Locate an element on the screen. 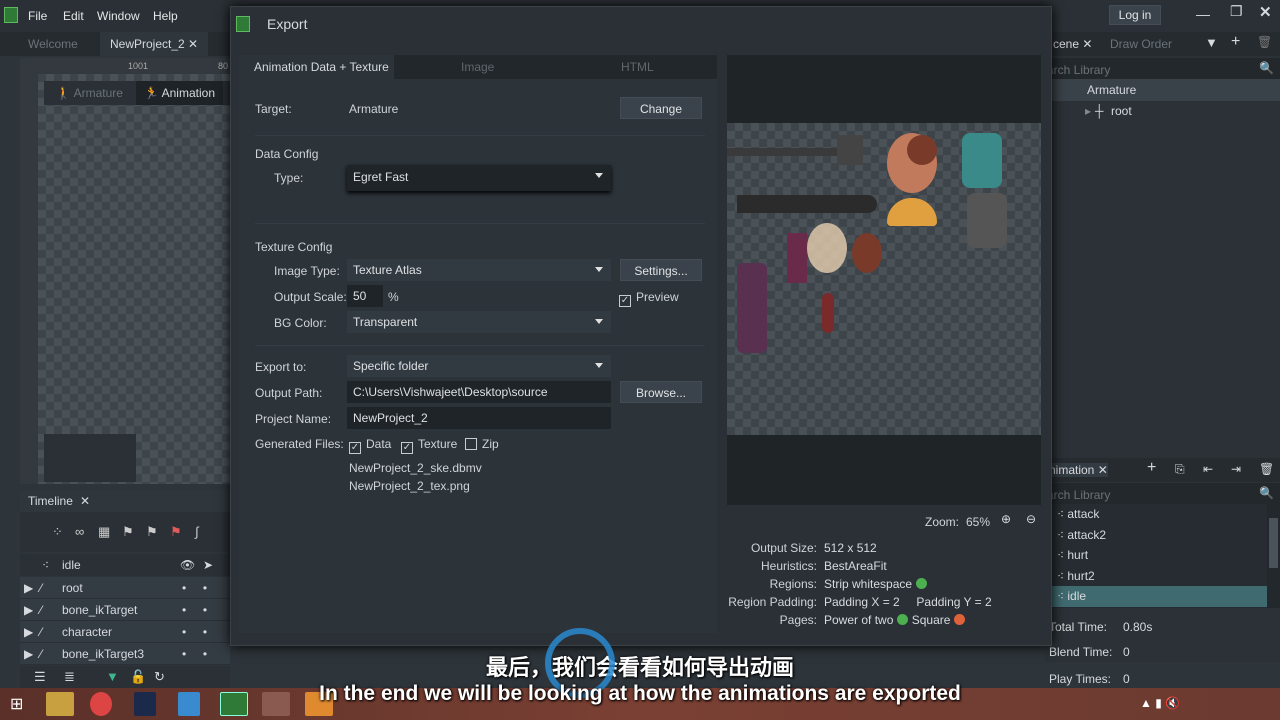  menu-edit: Edit is located at coordinates (73, 16).